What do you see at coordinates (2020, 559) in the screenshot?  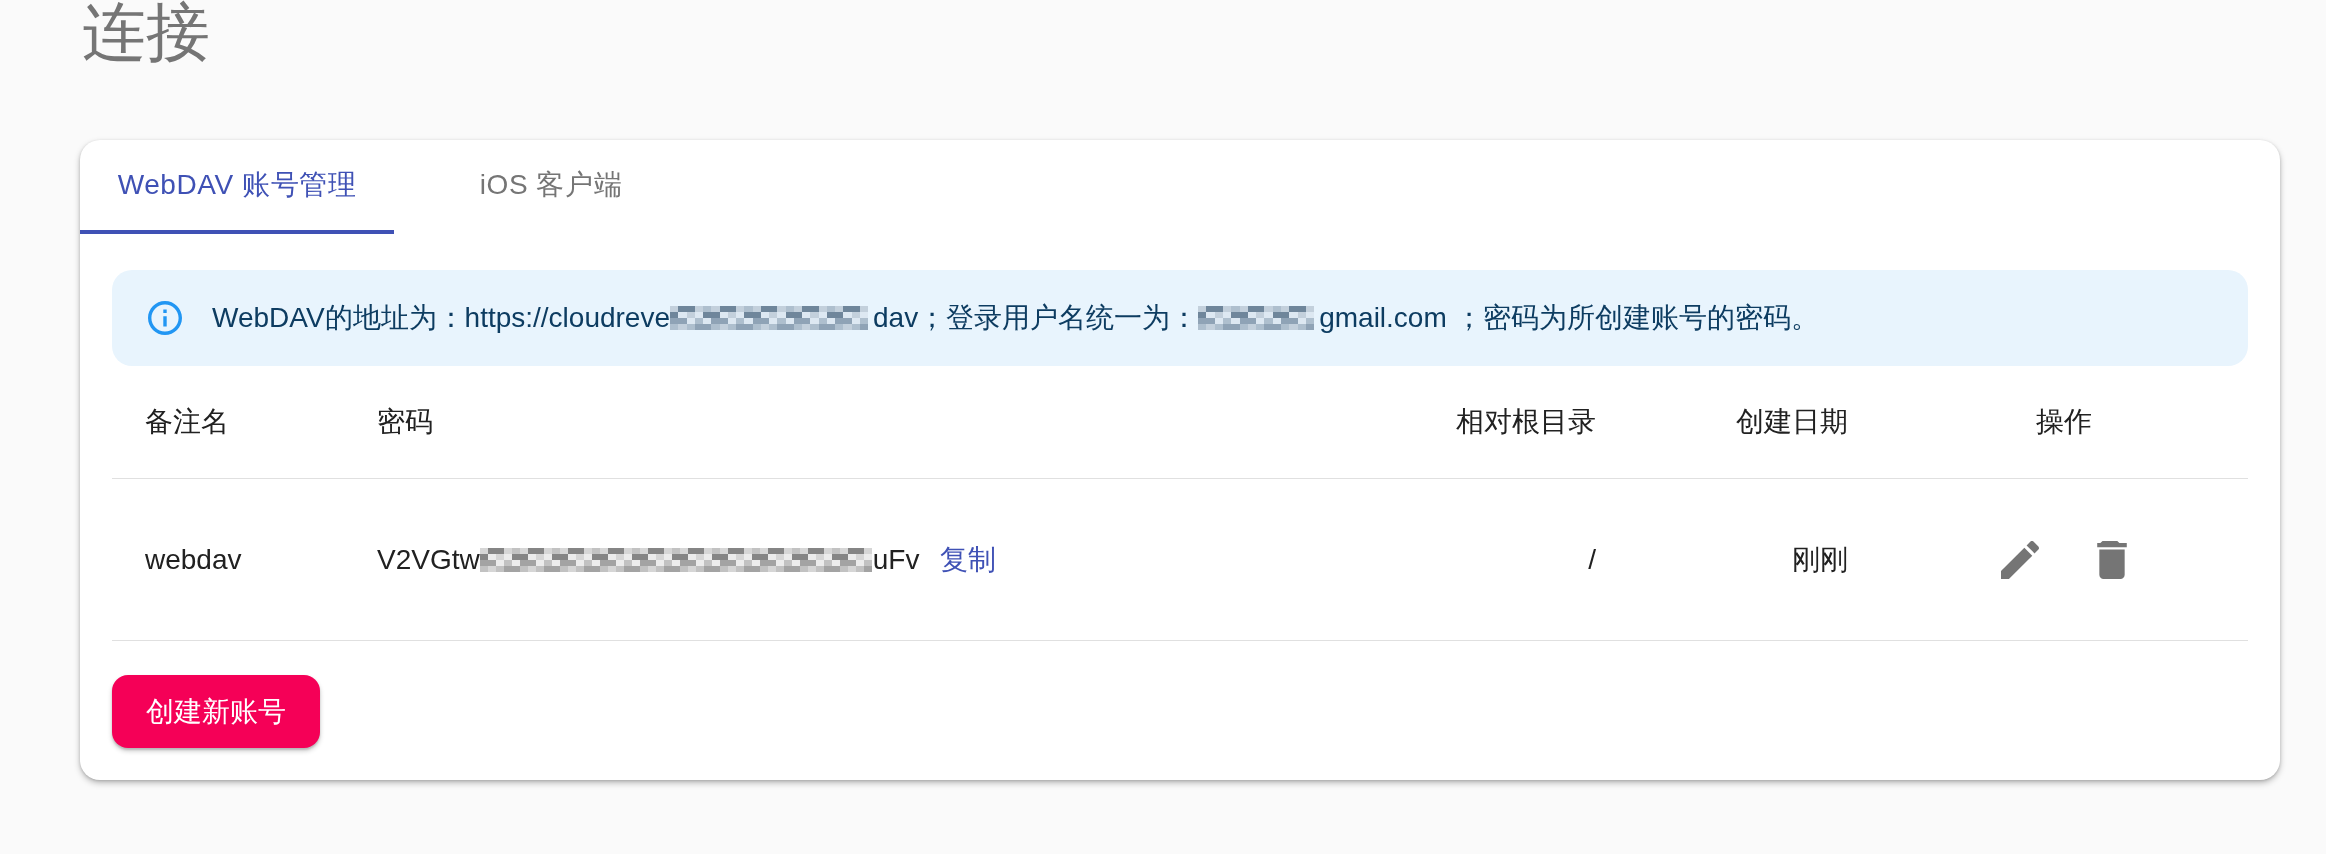 I see `pencil-icon` at bounding box center [2020, 559].